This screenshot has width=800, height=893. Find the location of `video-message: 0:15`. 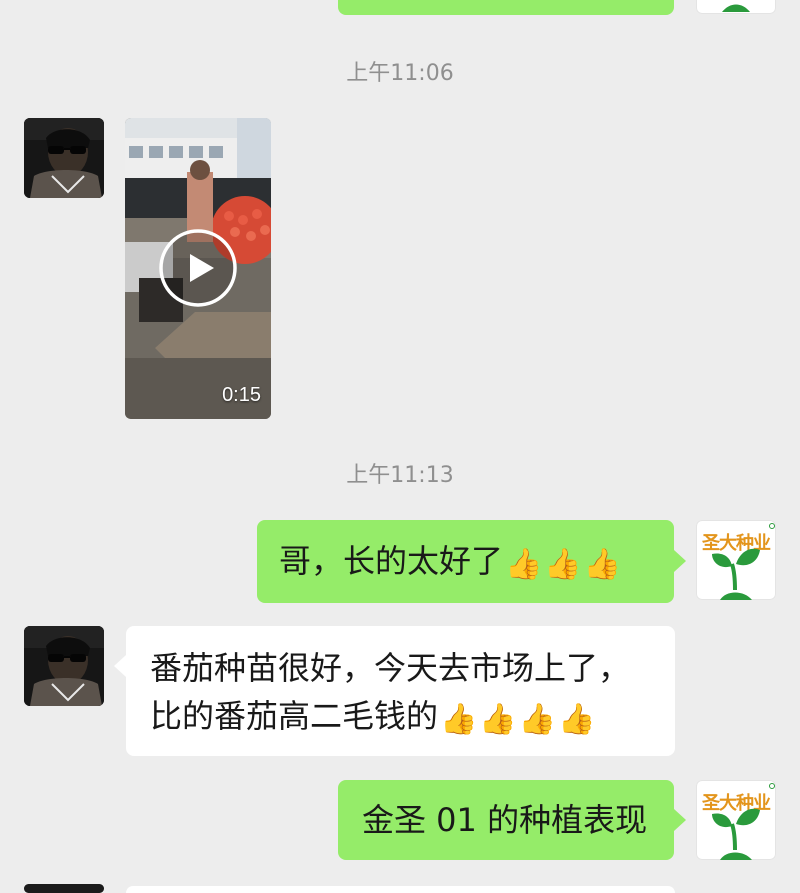

video-message: 0:15 is located at coordinates (198, 268).